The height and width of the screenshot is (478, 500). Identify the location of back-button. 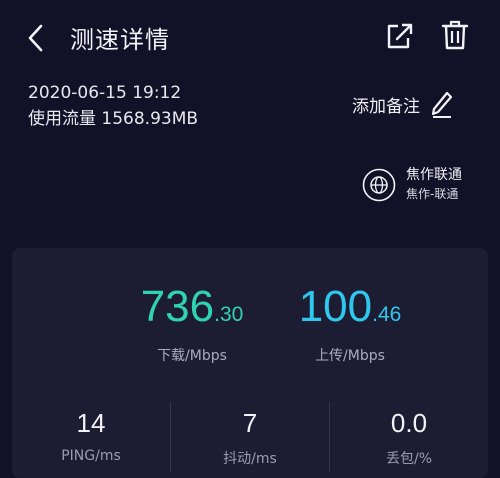
(37, 38).